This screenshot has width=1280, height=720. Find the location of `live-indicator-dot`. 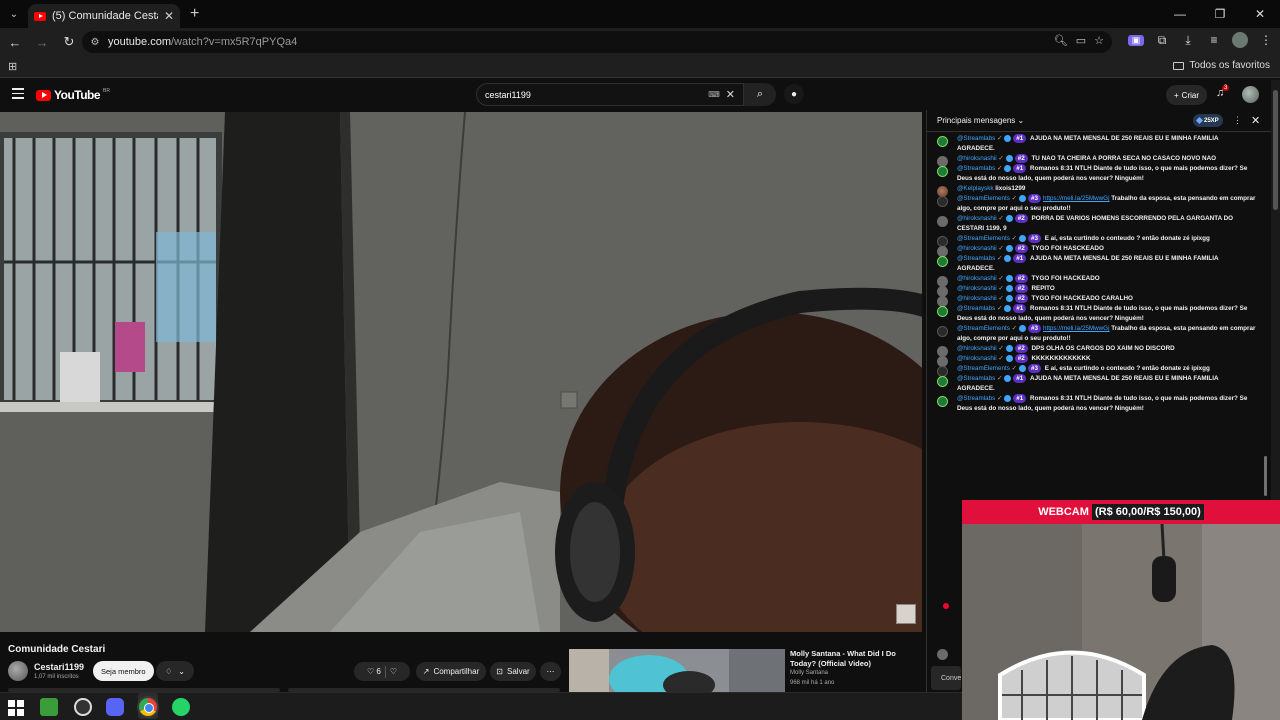

live-indicator-dot is located at coordinates (946, 606).